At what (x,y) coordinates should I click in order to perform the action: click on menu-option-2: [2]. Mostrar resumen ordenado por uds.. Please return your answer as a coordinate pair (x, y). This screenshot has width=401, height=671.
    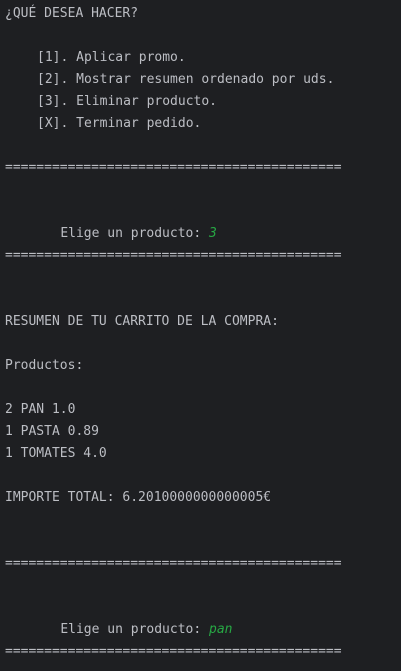
    Looking at the image, I should click on (186, 79).